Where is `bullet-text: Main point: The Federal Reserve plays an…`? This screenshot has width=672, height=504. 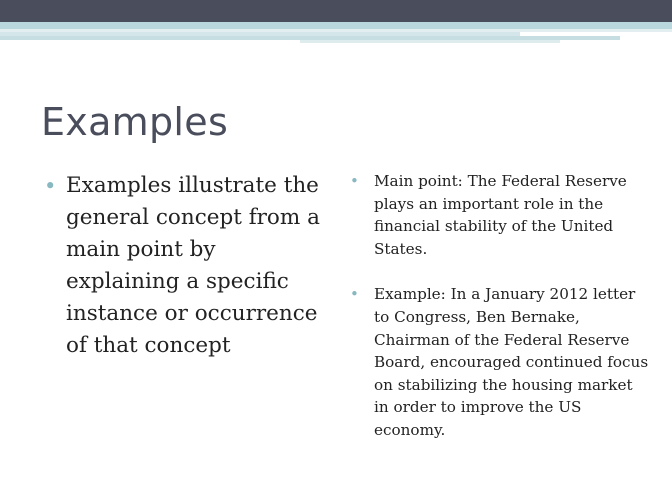
bullet-text: Main point: The Federal Reserve plays an… is located at coordinates (500, 215).